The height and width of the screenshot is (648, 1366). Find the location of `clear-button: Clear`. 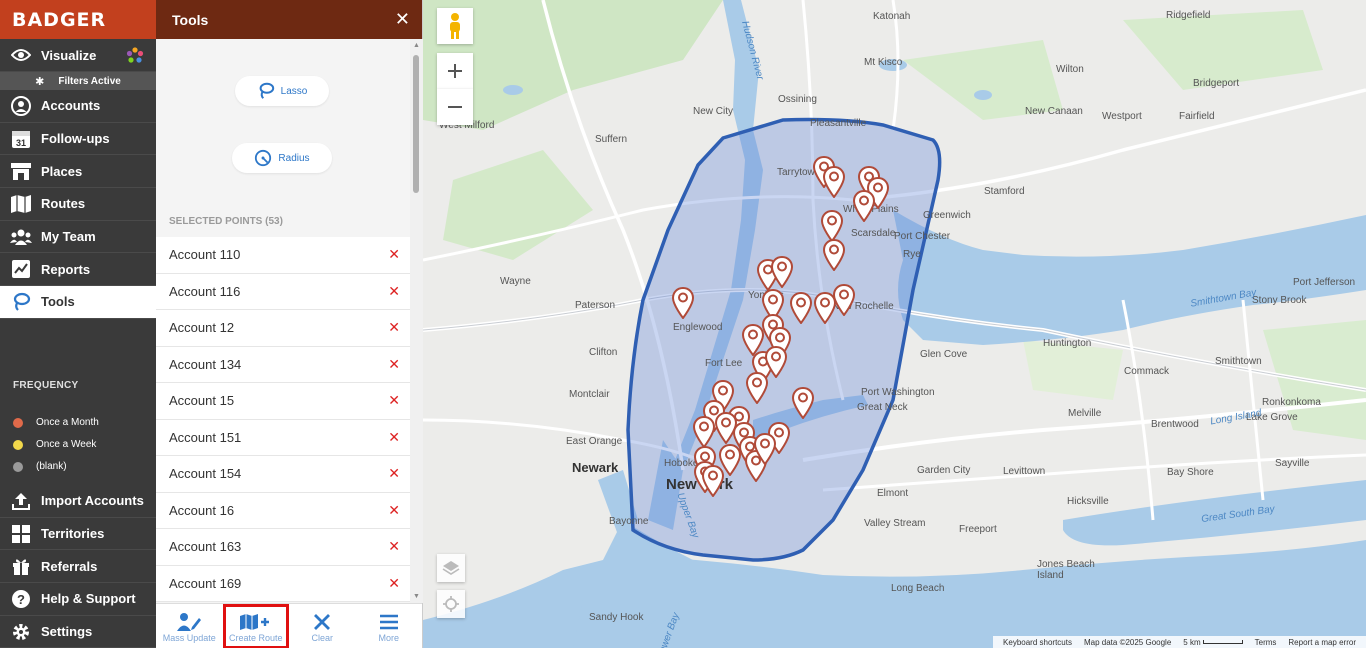

clear-button: Clear is located at coordinates (322, 626).